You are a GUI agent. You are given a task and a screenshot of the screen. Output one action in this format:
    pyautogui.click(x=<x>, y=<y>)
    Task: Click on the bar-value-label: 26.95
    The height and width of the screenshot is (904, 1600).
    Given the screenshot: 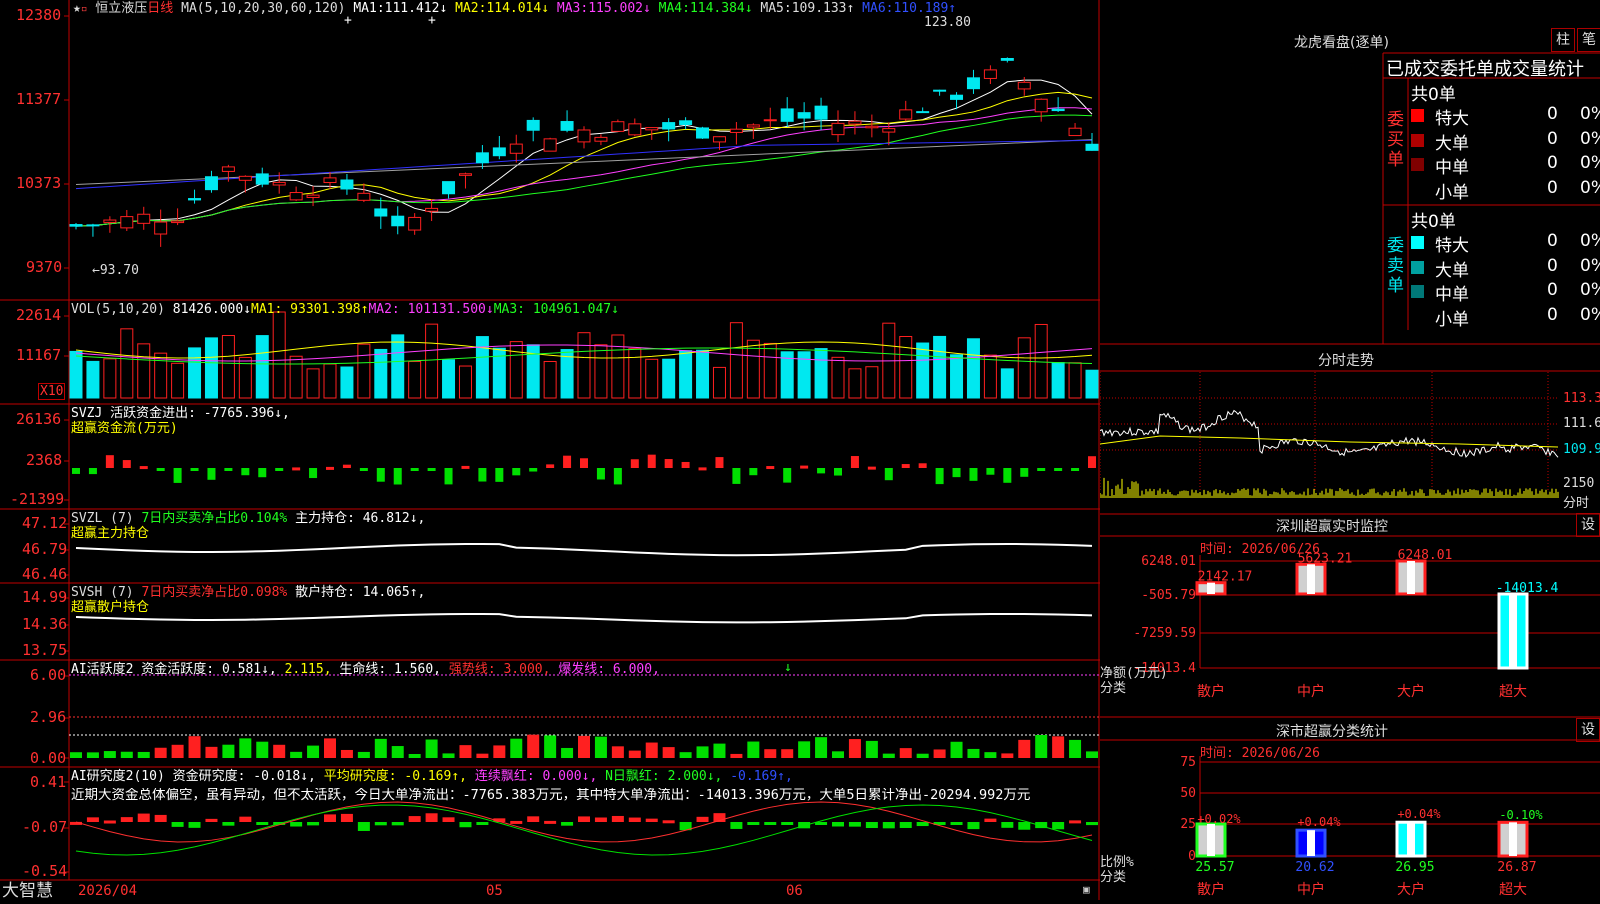 What is the action you would take?
    pyautogui.click(x=1414, y=867)
    